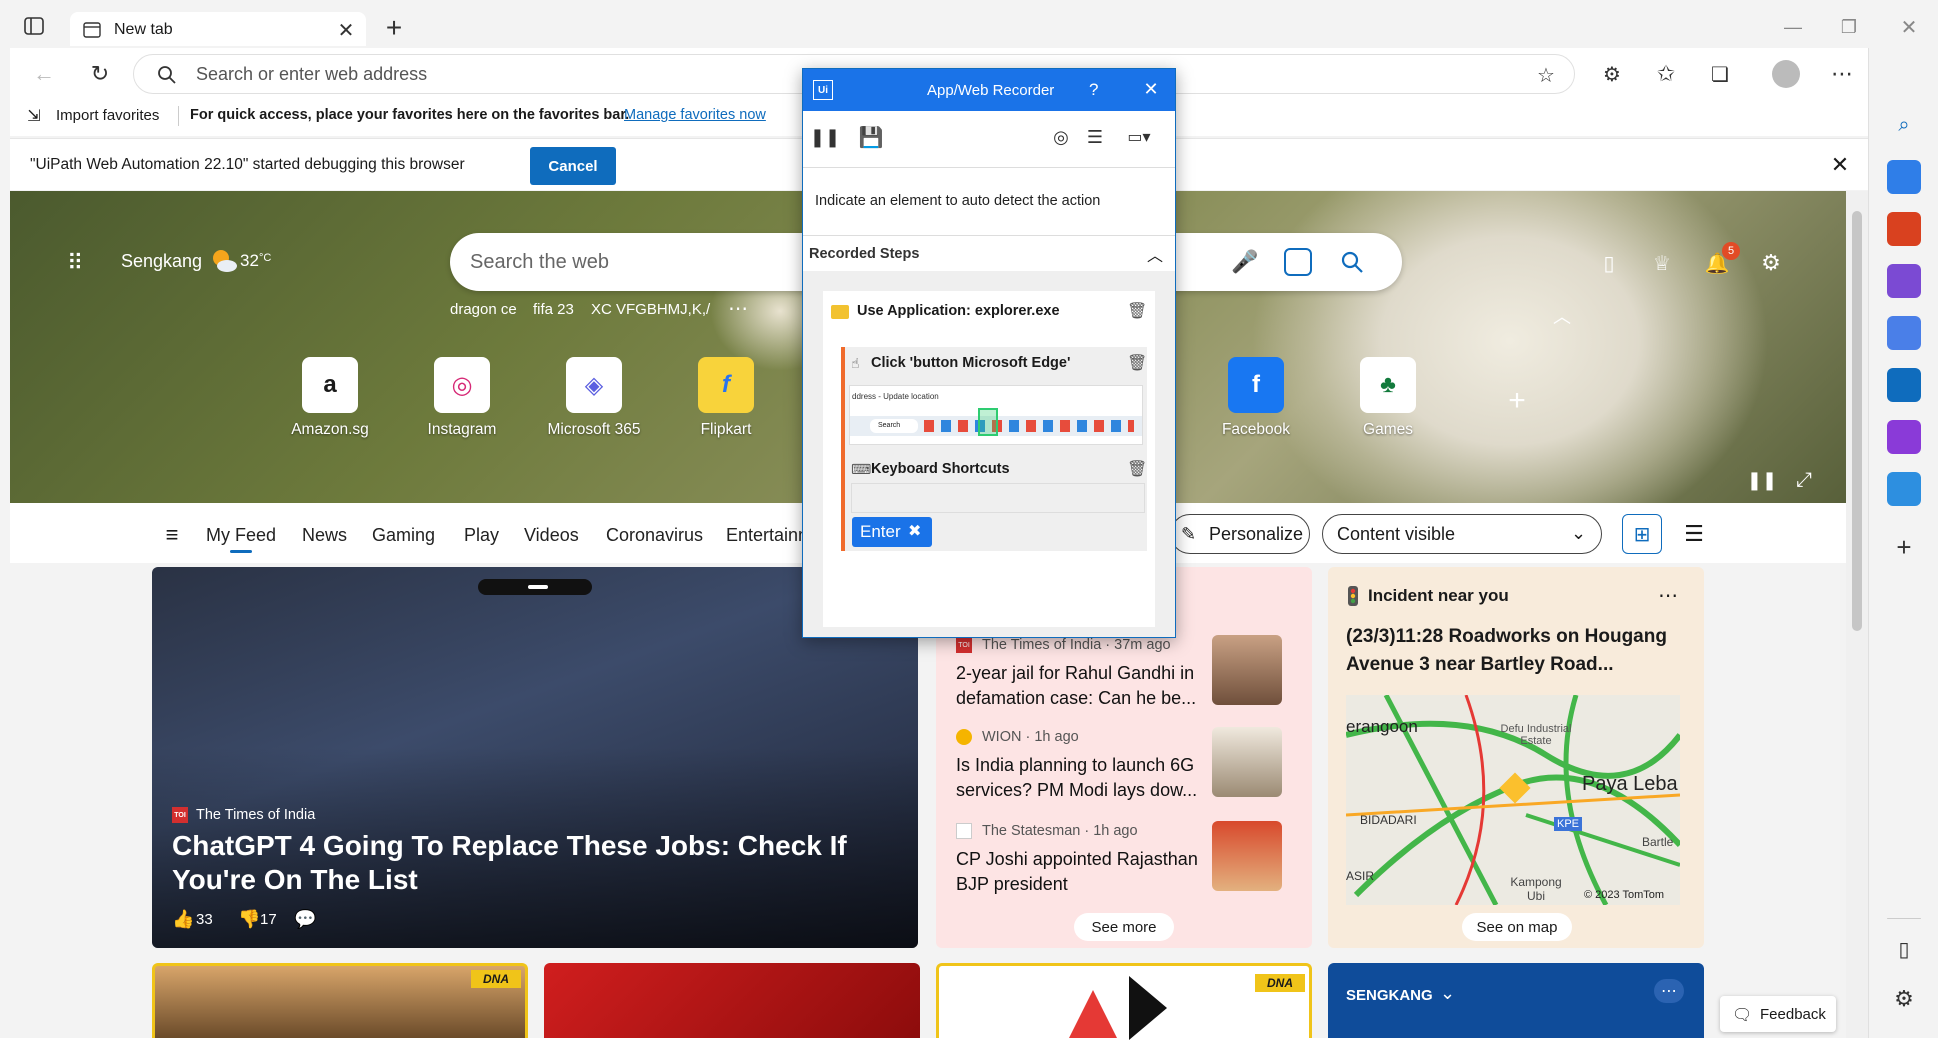 This screenshot has height=1040, width=1938. Describe the element at coordinates (1244, 262) in the screenshot. I see `microphone-icon: 🎤` at that location.